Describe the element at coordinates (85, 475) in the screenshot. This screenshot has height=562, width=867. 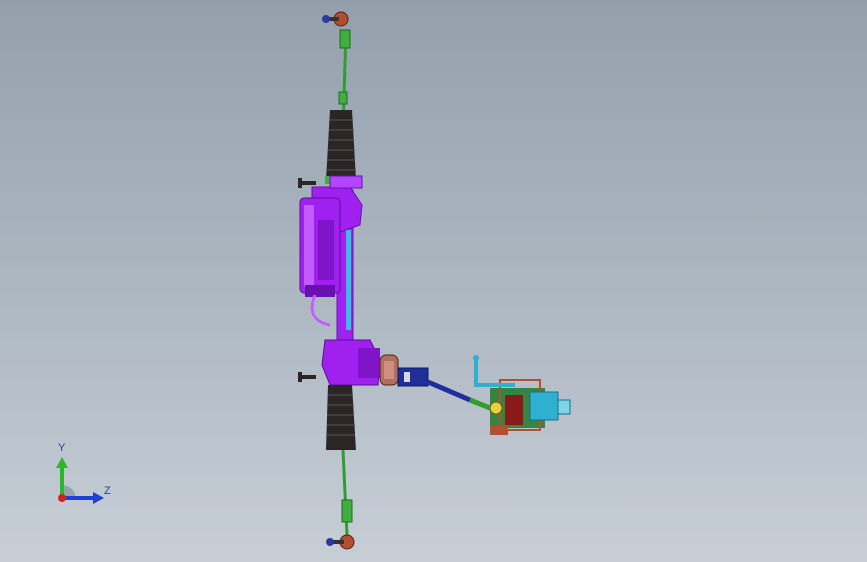
I see `orientation-triad: Y Z` at that location.